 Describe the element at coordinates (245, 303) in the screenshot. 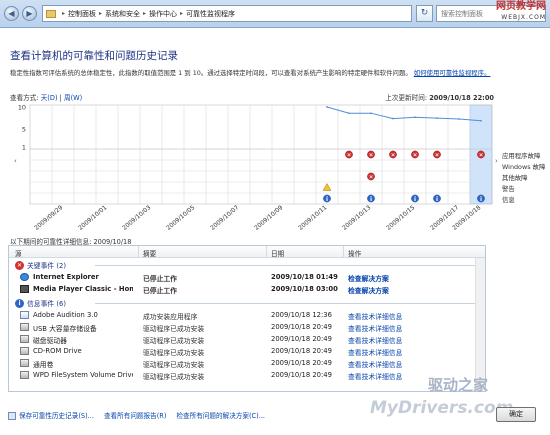

I see `group-information-events: i 信息事件 (6)` at that location.